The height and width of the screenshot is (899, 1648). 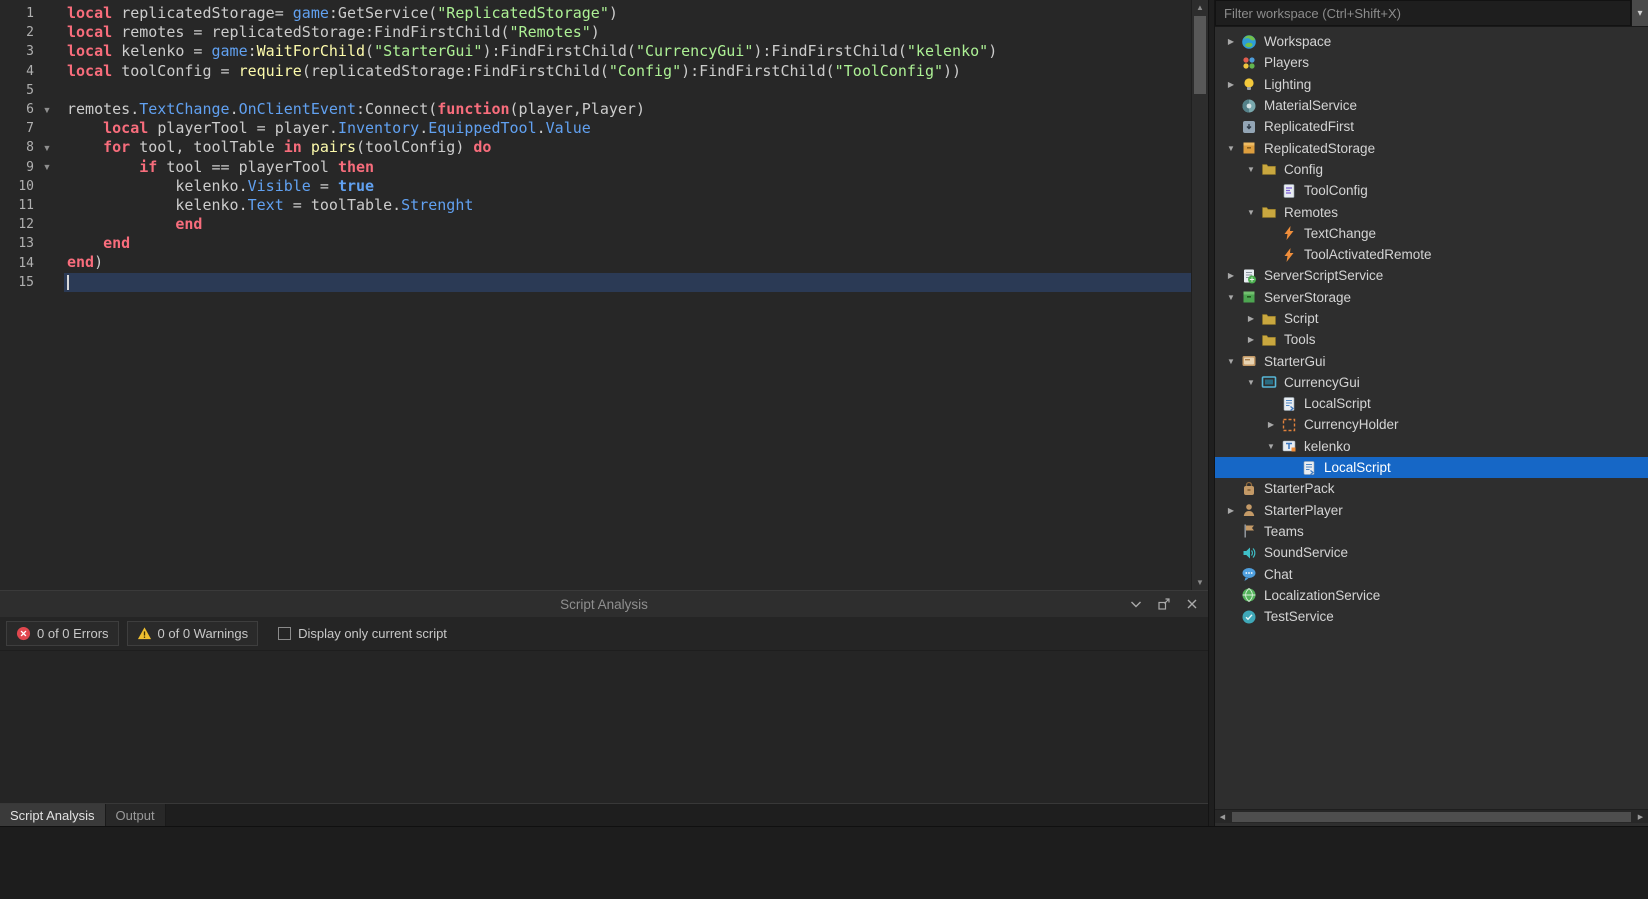 I want to click on close-icon, so click(x=1192, y=604).